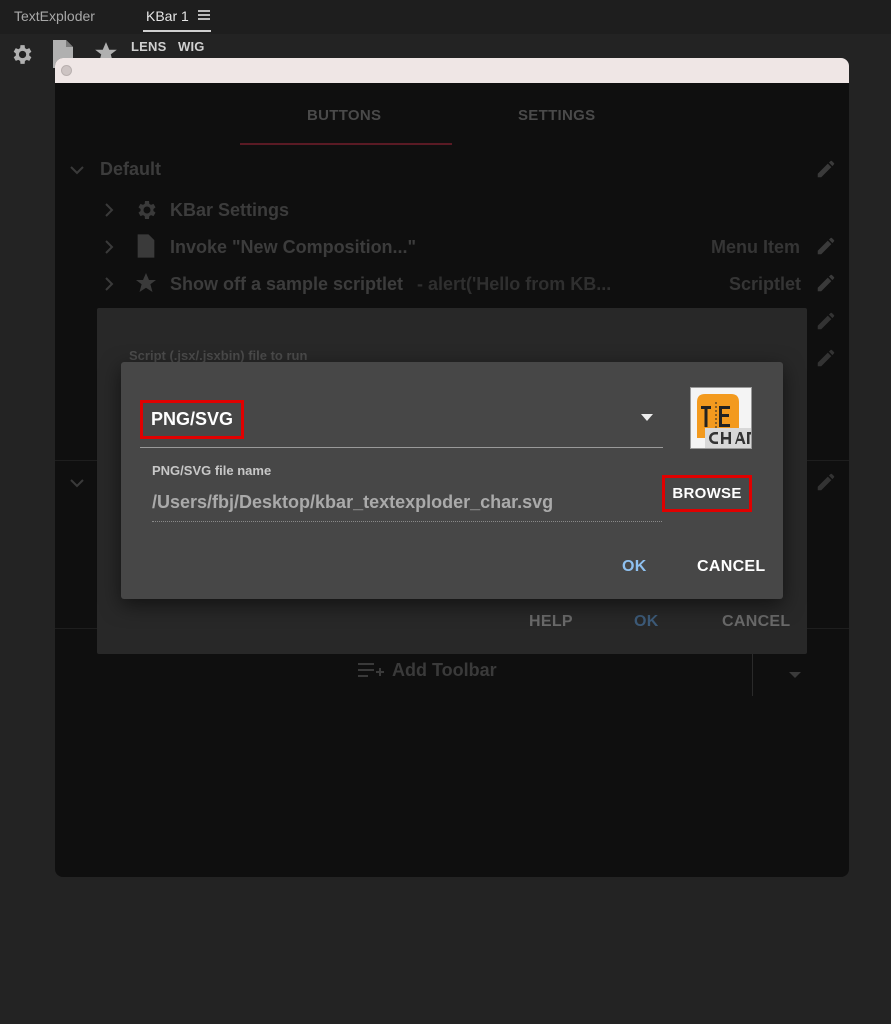 Image resolution: width=891 pixels, height=1024 pixels. I want to click on divider, so click(752, 672).